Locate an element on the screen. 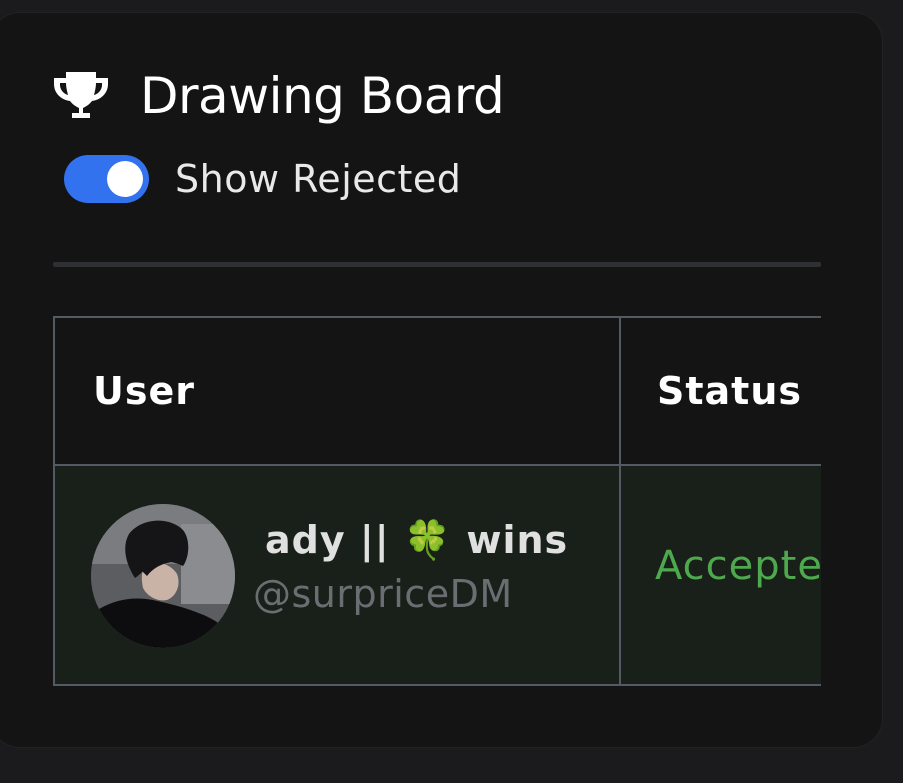 The image size is (903, 783). status-badge: Accepted is located at coordinates (738, 566).